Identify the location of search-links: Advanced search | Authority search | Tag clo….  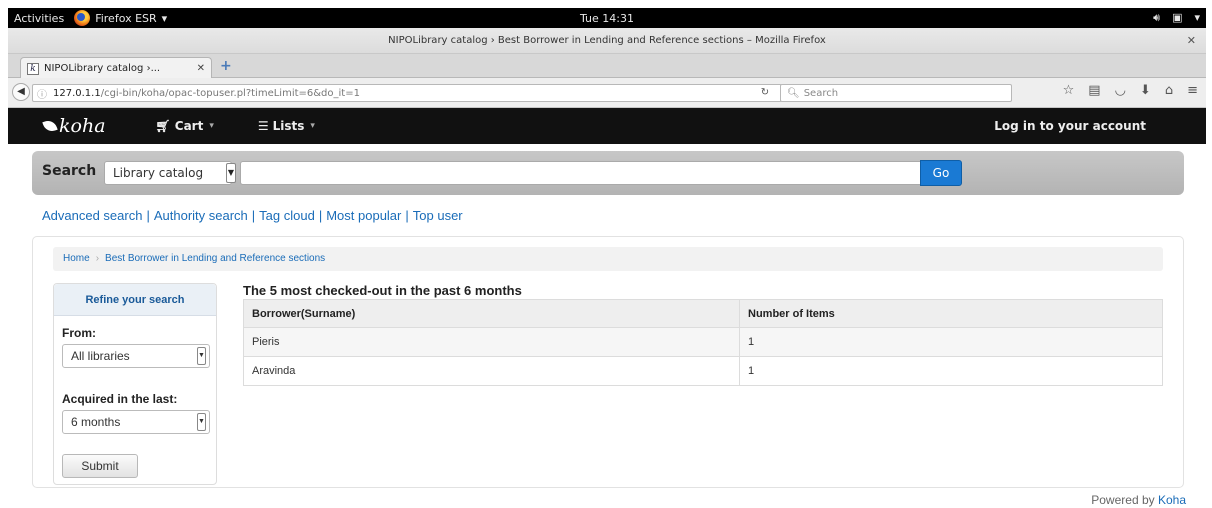
(252, 215).